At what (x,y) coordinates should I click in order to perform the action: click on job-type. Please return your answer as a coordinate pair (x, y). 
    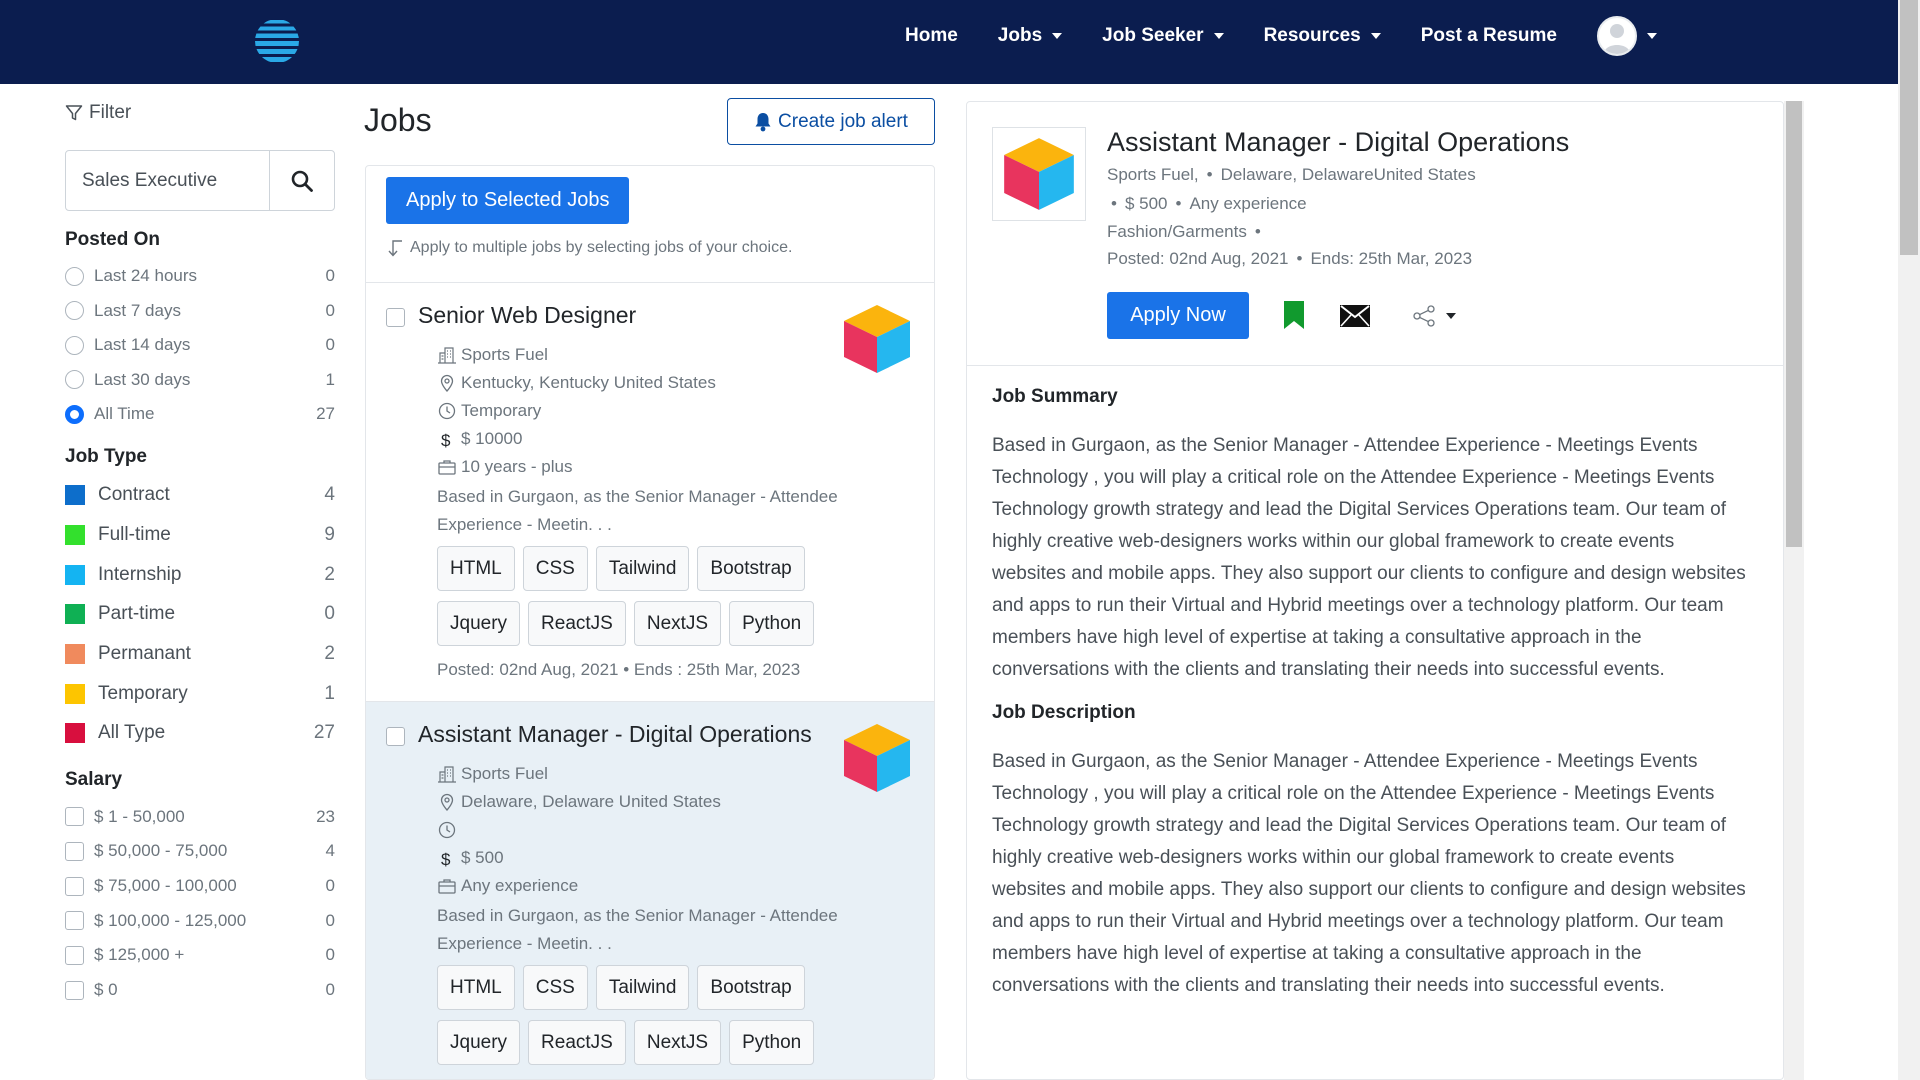
    Looking at the image, I should click on (675, 830).